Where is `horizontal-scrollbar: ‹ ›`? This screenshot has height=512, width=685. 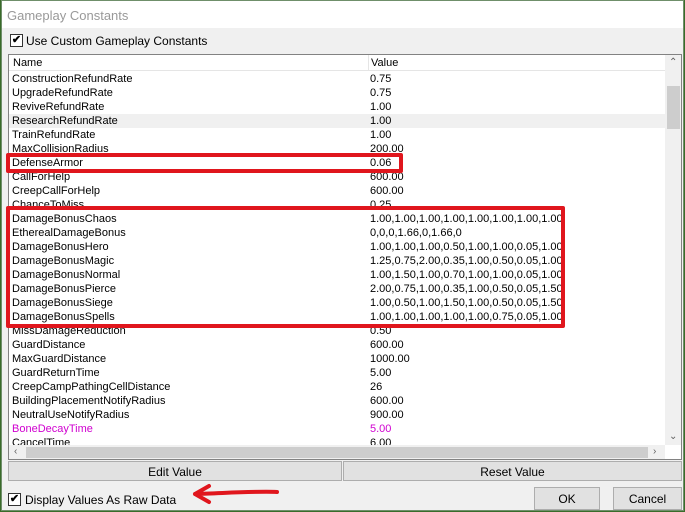
horizontal-scrollbar: ‹ › is located at coordinates (337, 452).